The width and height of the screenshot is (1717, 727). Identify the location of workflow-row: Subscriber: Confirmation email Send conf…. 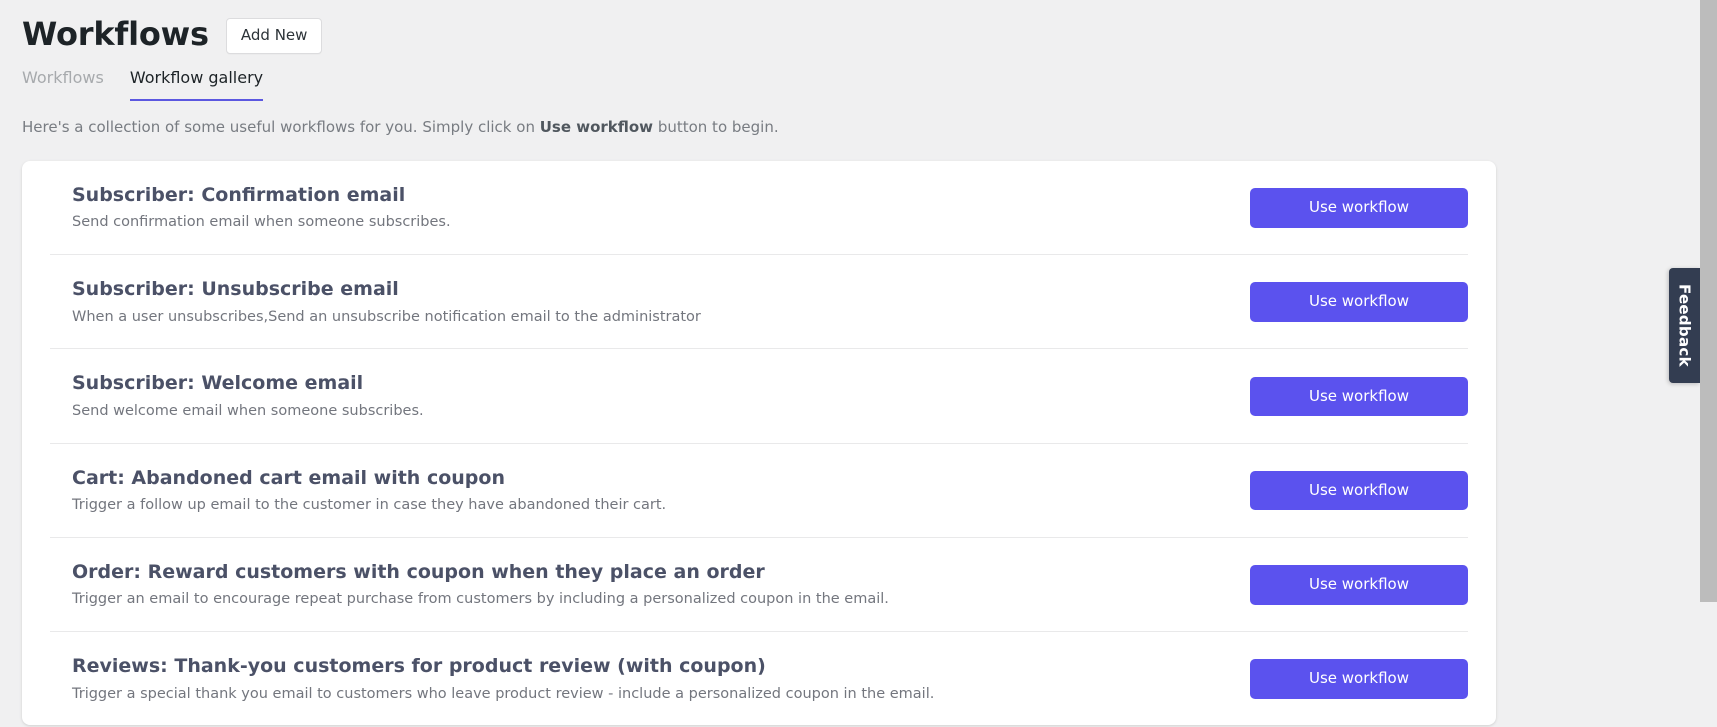
(759, 208).